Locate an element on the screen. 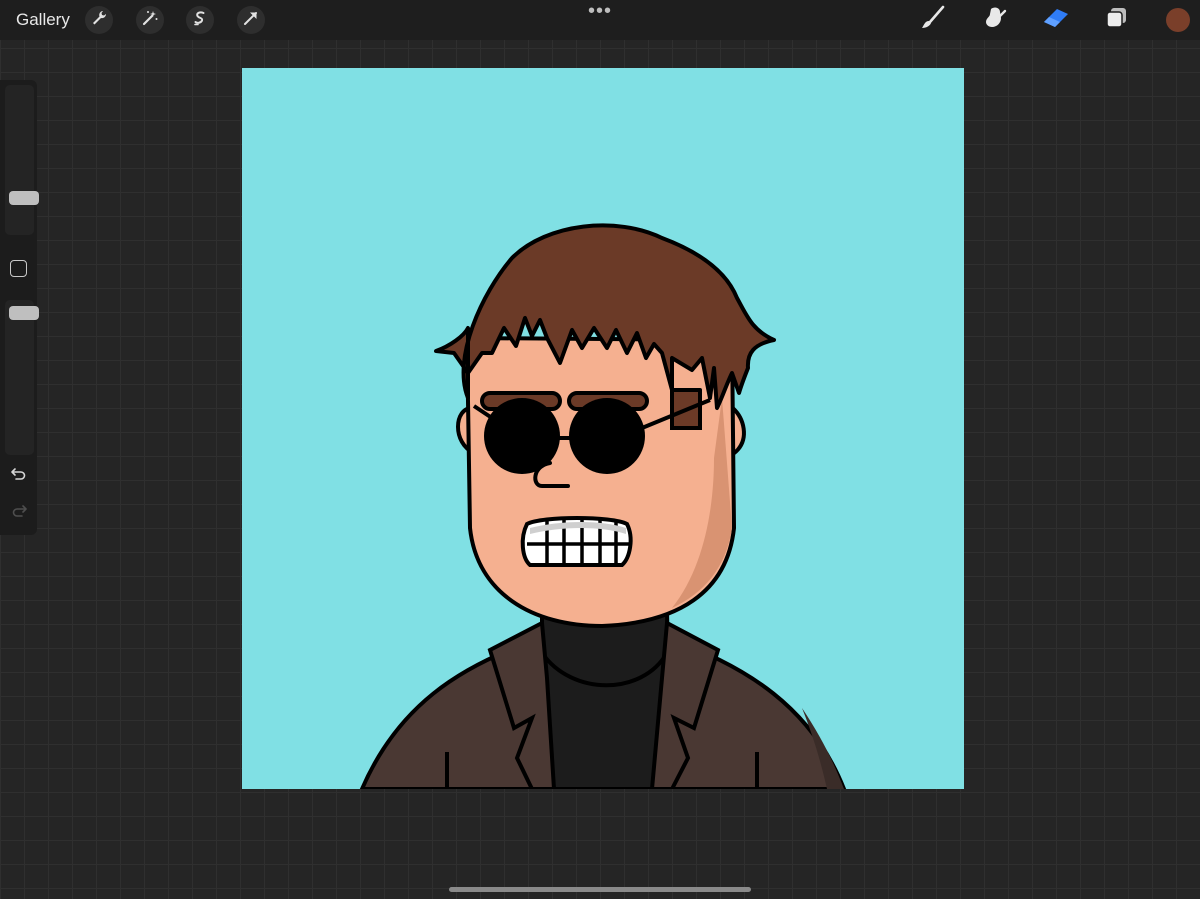  eraser-tool-button is located at coordinates (1056, 20).